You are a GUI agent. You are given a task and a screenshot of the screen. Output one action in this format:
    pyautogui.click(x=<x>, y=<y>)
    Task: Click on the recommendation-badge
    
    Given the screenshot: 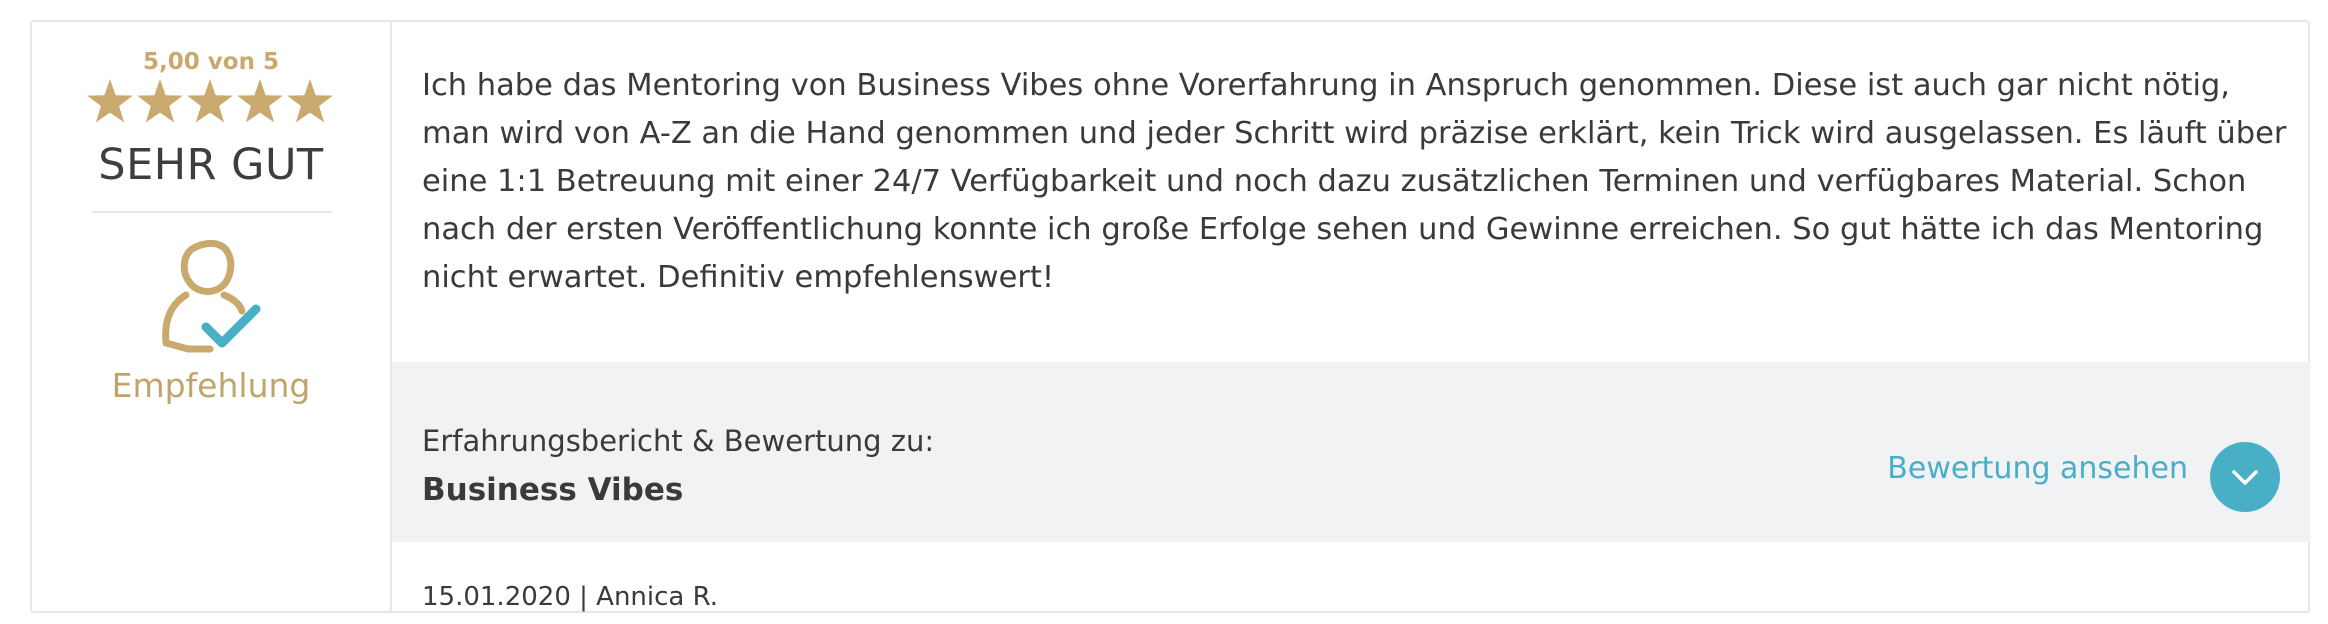 What is the action you would take?
    pyautogui.click(x=211, y=299)
    